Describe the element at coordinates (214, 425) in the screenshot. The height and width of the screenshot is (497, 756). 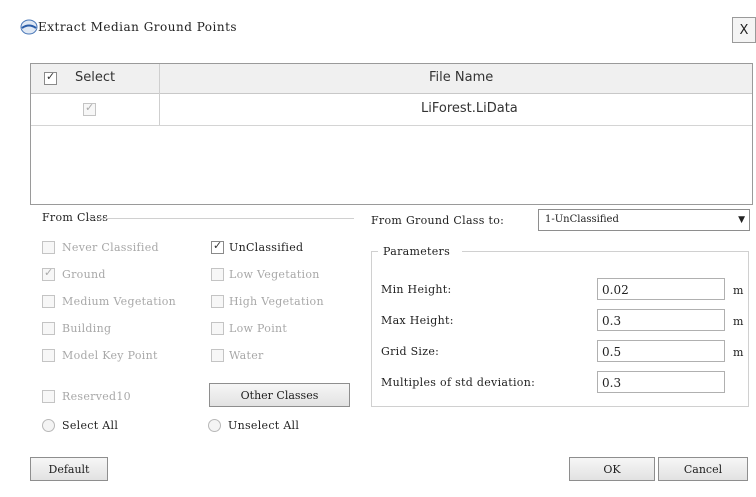
I see `unselect-all-radio` at that location.